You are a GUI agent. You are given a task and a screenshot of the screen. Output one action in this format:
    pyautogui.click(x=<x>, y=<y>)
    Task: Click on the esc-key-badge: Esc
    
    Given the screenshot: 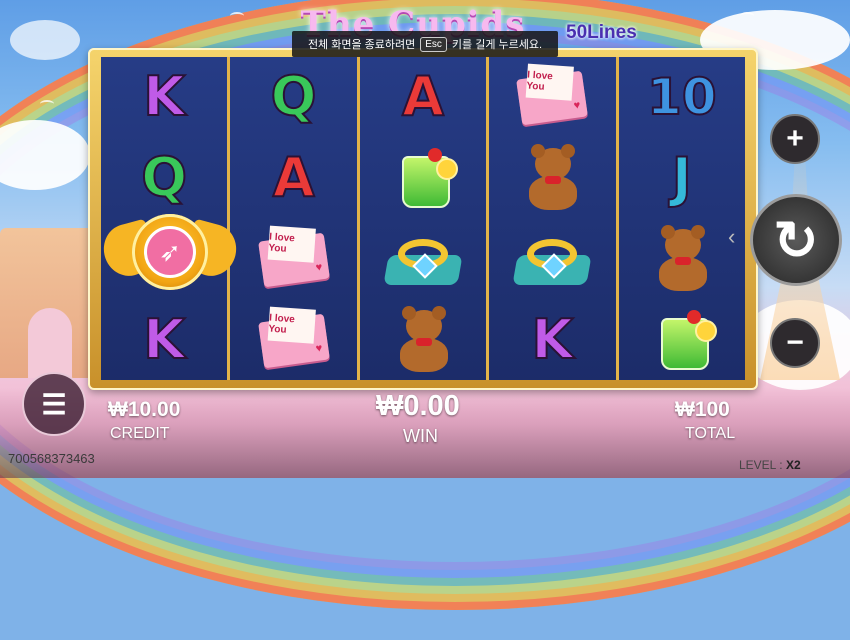 What is the action you would take?
    pyautogui.click(x=433, y=44)
    